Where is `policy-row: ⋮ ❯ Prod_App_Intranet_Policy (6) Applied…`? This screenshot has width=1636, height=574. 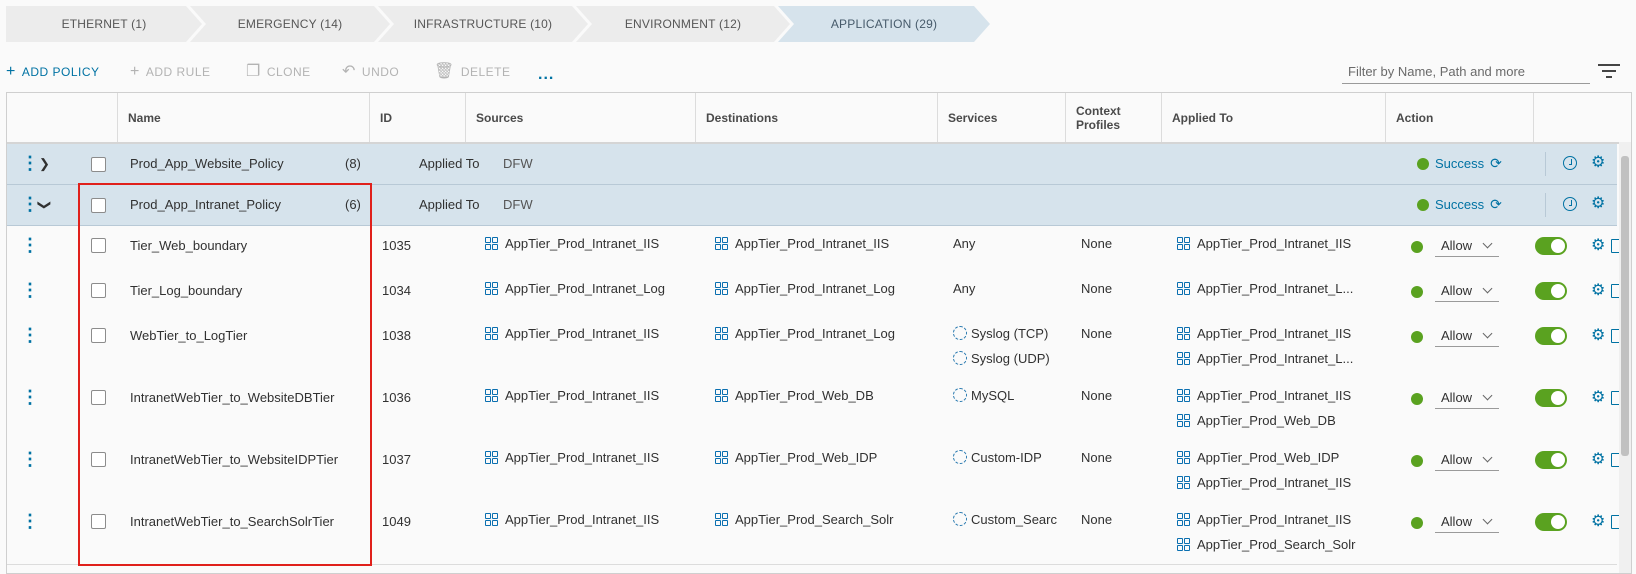
policy-row: ⋮ ❯ Prod_App_Intranet_Policy (6) Applied… is located at coordinates (812, 205).